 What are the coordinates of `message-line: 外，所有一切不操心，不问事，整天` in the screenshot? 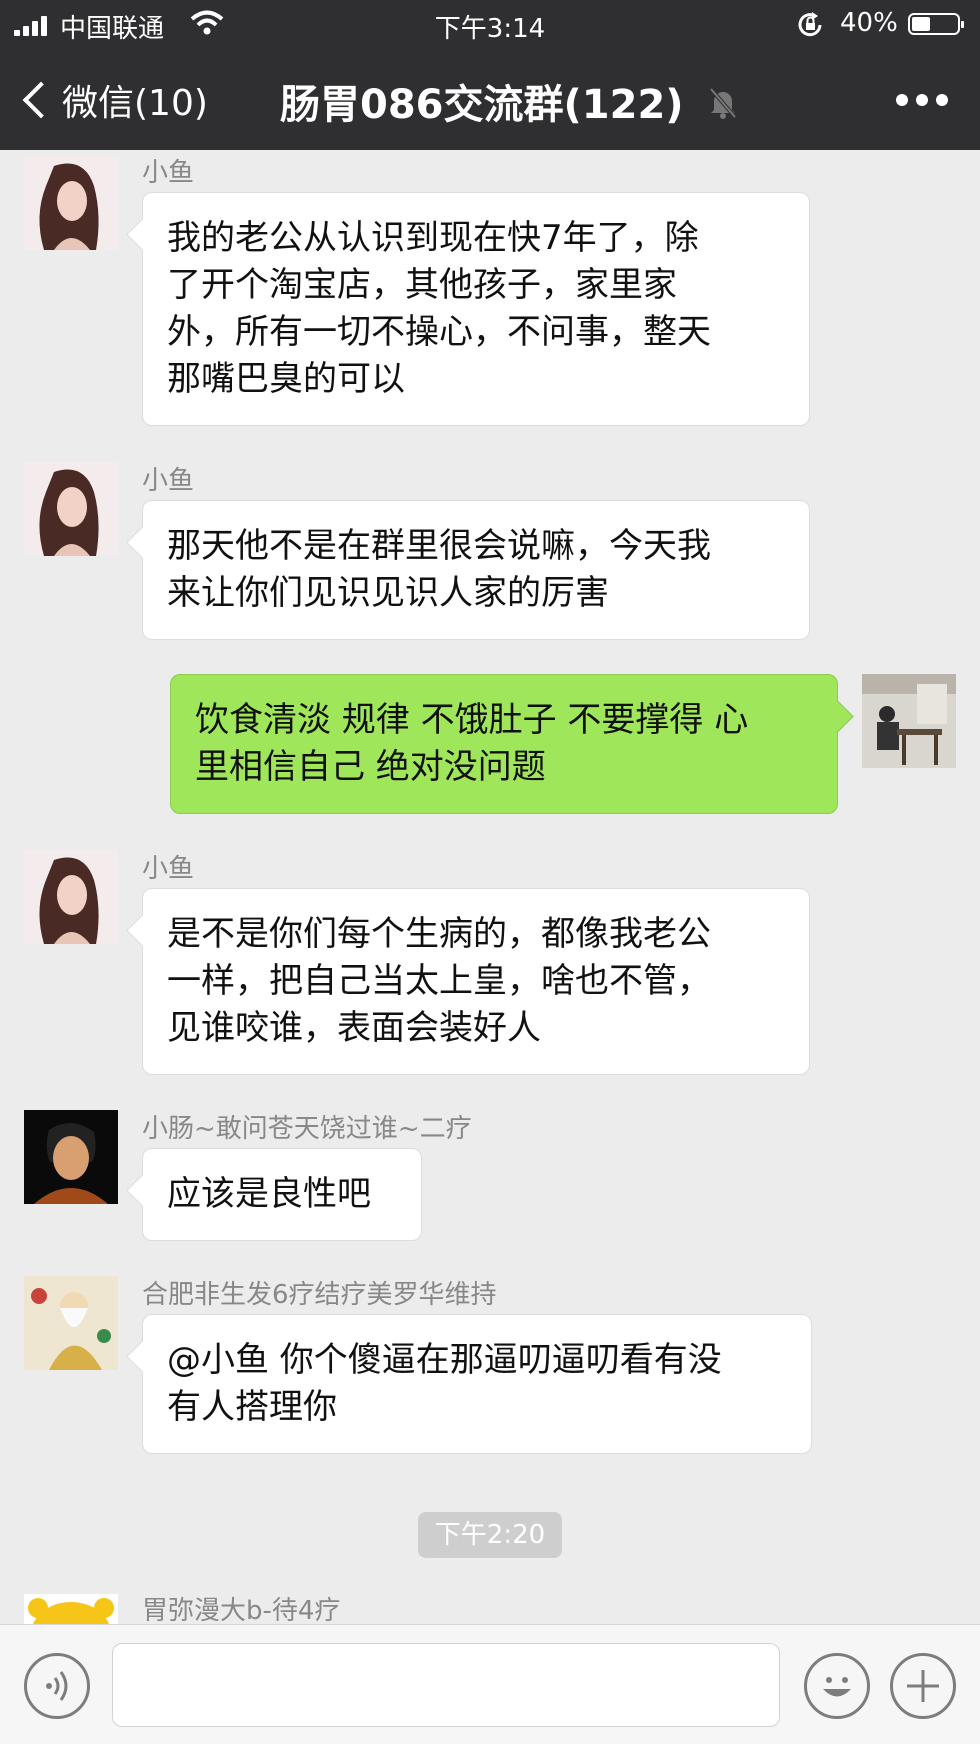 It's located at (439, 332).